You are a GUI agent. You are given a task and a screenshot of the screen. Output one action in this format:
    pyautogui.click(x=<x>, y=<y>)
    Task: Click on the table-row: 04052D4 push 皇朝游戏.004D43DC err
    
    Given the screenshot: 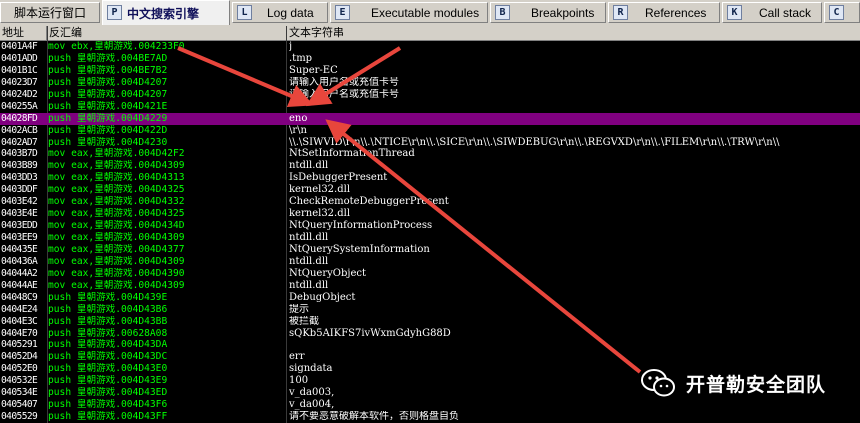 What is the action you would take?
    pyautogui.click(x=430, y=357)
    